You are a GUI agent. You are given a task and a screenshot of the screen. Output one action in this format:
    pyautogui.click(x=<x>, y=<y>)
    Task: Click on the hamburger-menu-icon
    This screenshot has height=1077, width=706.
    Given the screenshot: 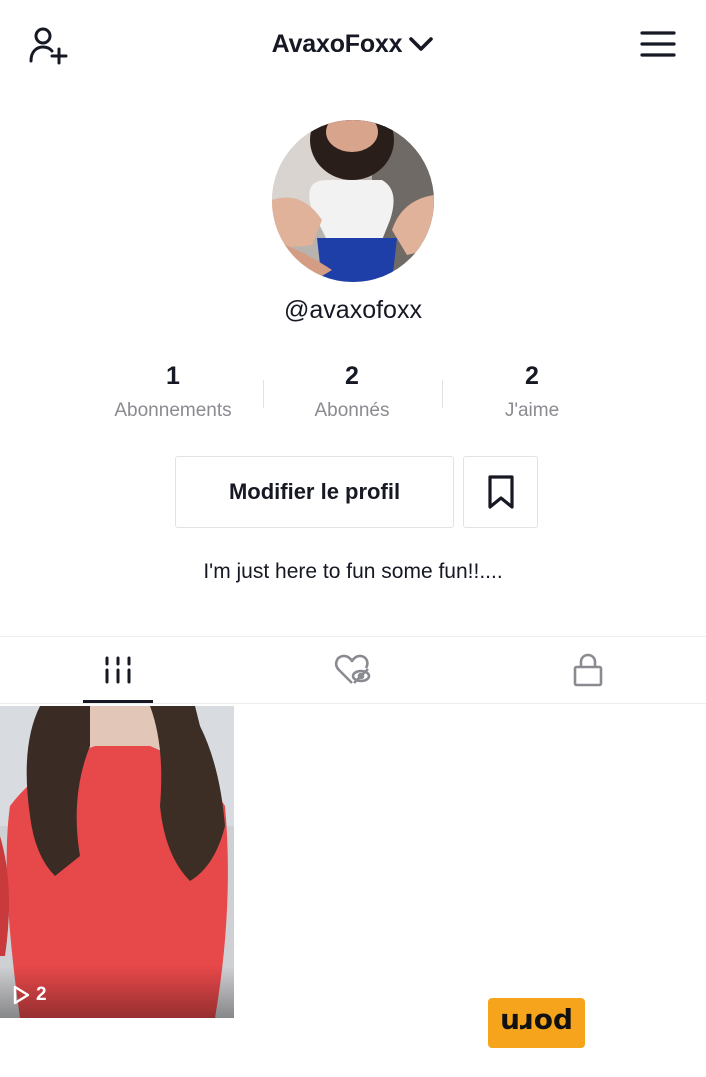 What is the action you would take?
    pyautogui.click(x=658, y=44)
    